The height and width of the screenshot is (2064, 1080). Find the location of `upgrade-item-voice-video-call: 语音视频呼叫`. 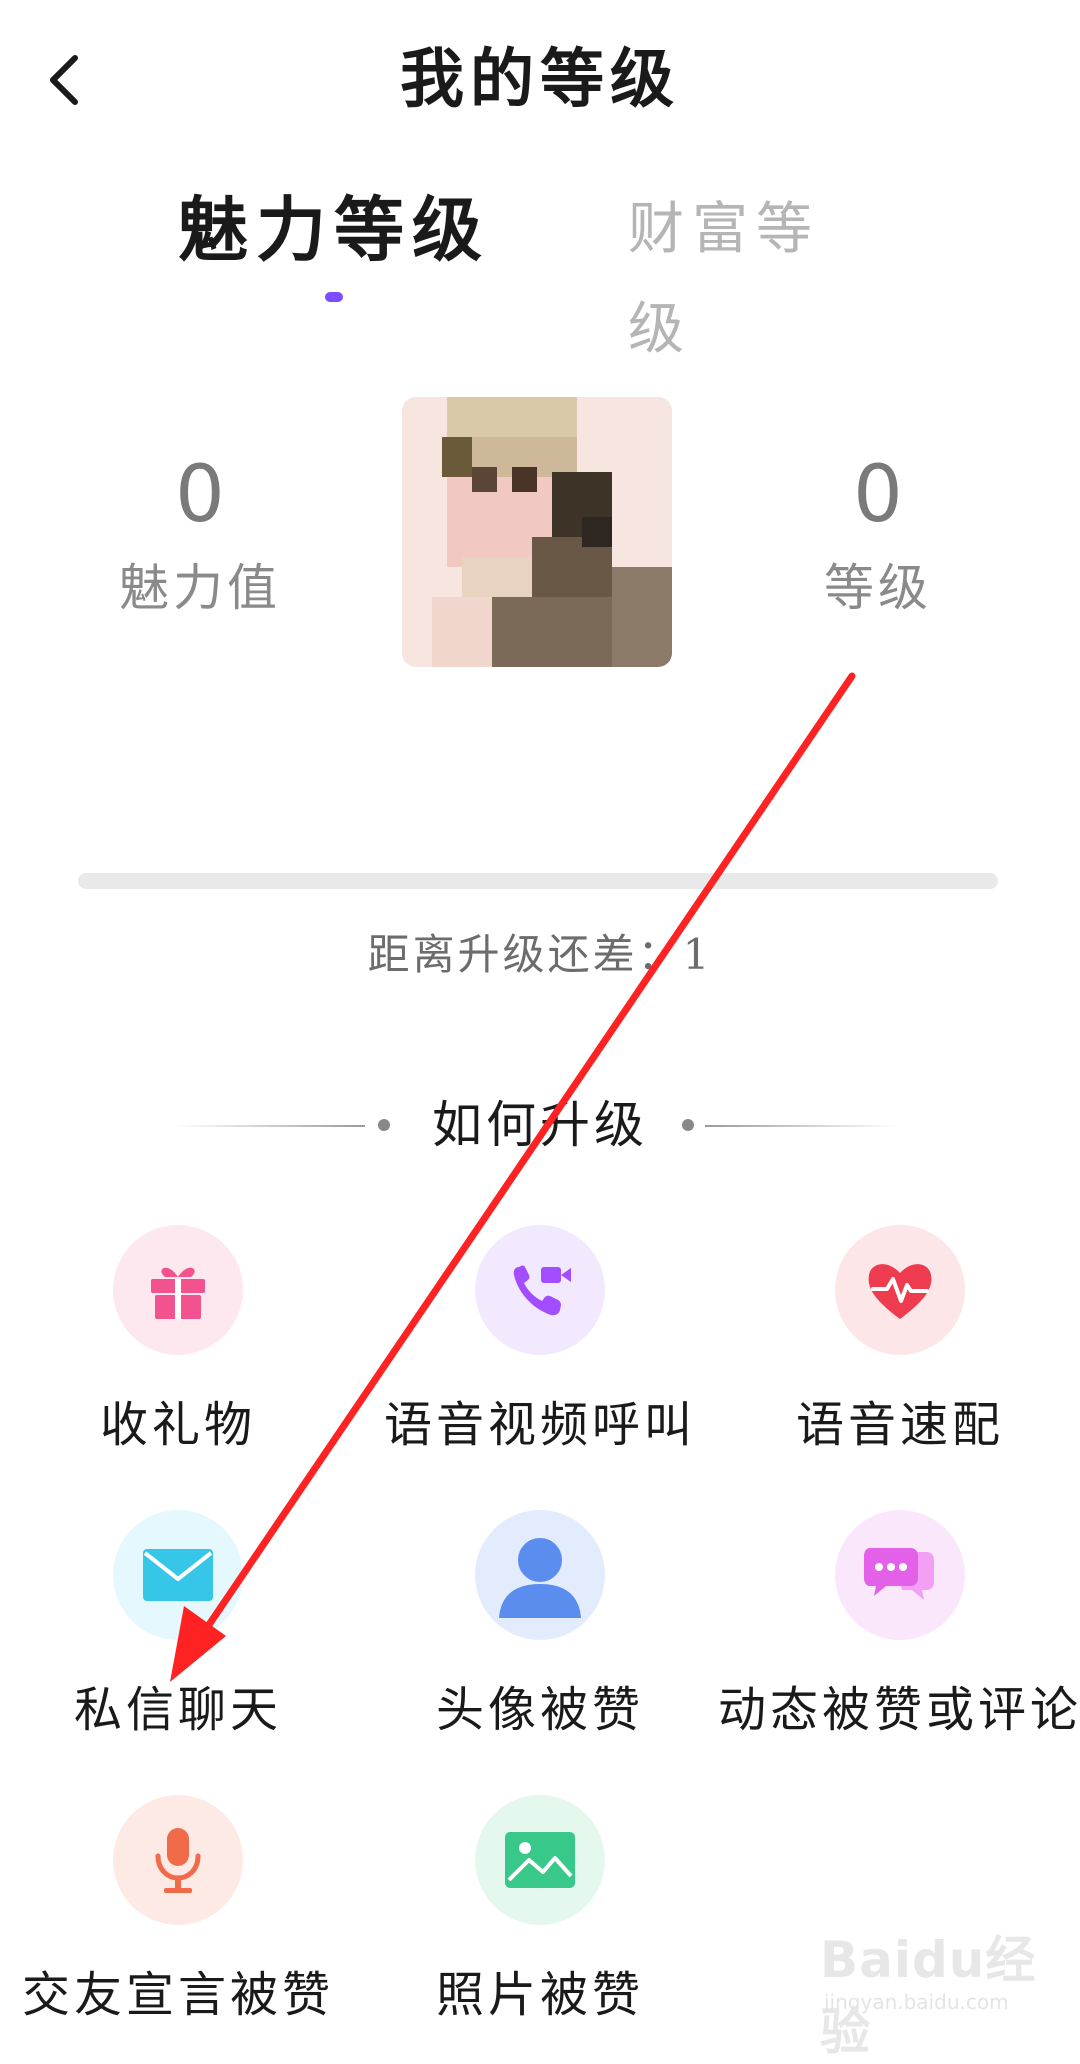

upgrade-item-voice-video-call: 语音视频呼叫 is located at coordinates (540, 1350).